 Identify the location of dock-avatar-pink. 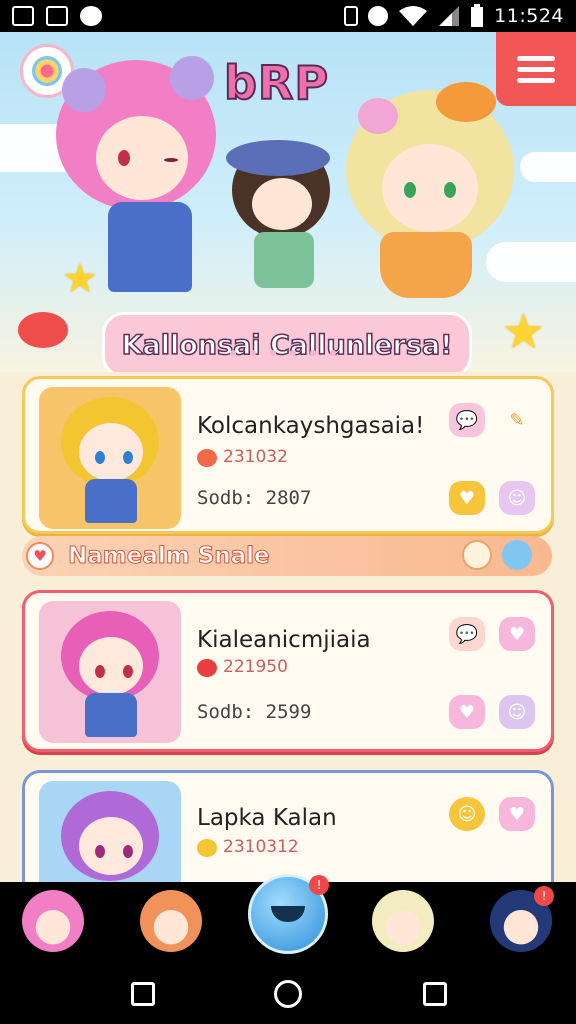
(53, 921).